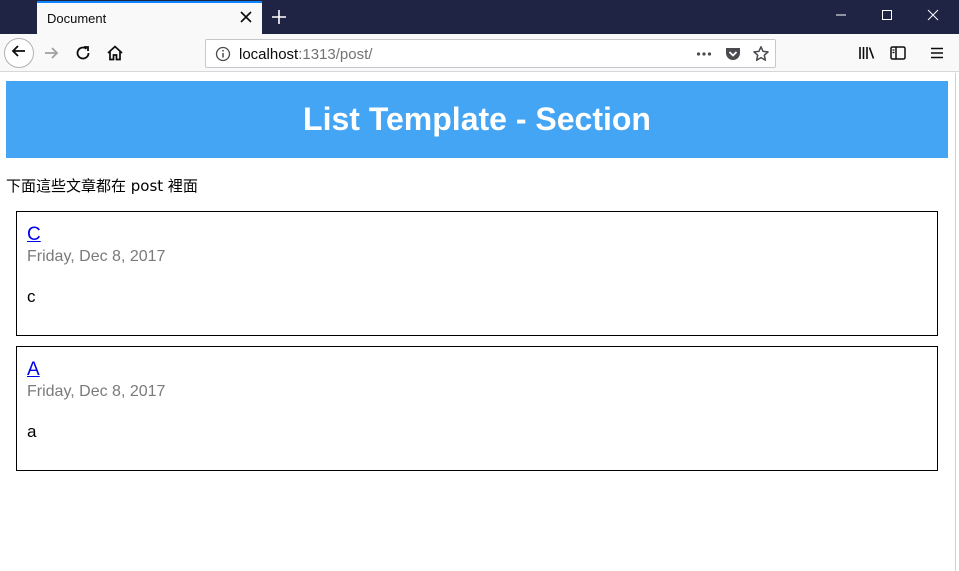 The width and height of the screenshot is (959, 571). I want to click on more-horizontal-icon, so click(704, 54).